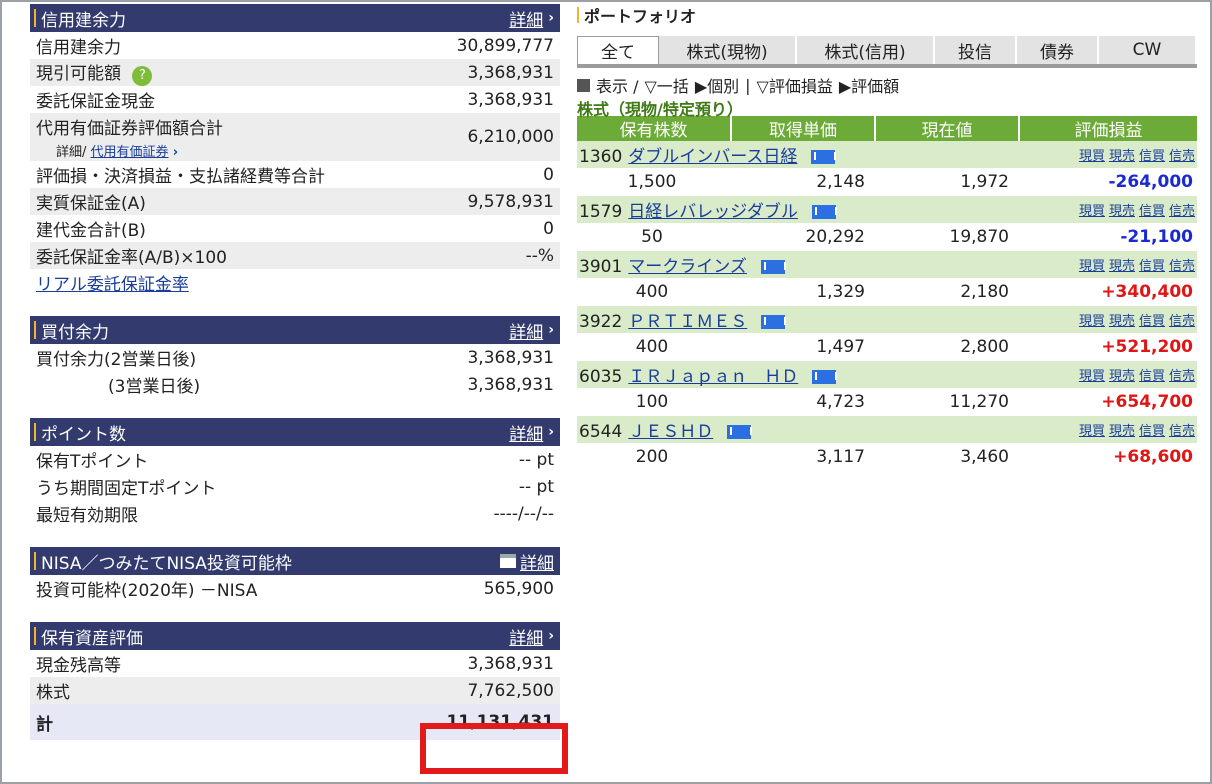 This screenshot has width=1212, height=784. What do you see at coordinates (887, 457) in the screenshot?
I see `stock-data-row: 200 3,117 3,460 +68,600` at bounding box center [887, 457].